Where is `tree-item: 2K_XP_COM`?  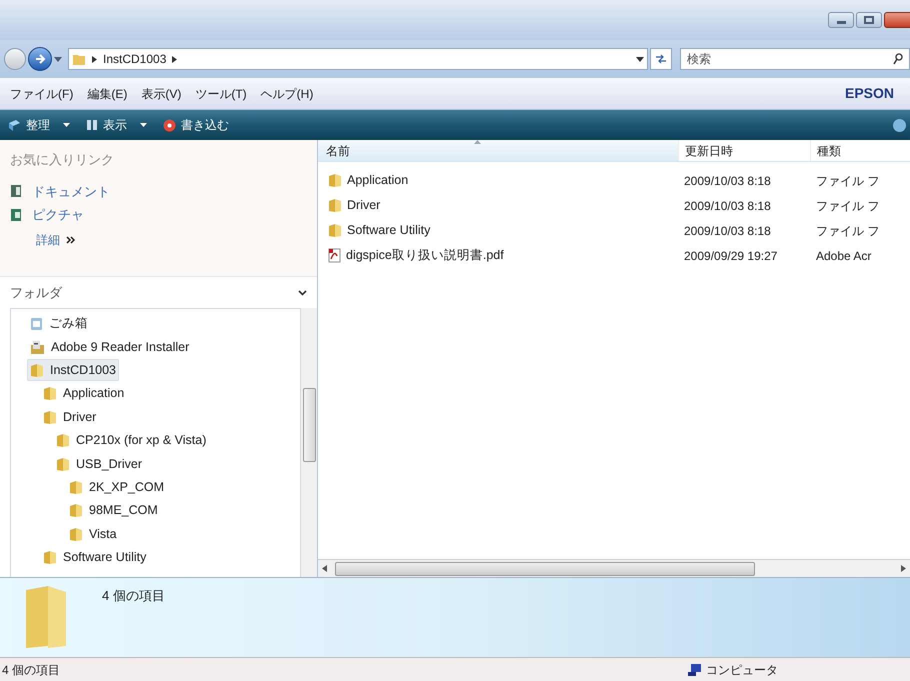 tree-item: 2K_XP_COM is located at coordinates (117, 487).